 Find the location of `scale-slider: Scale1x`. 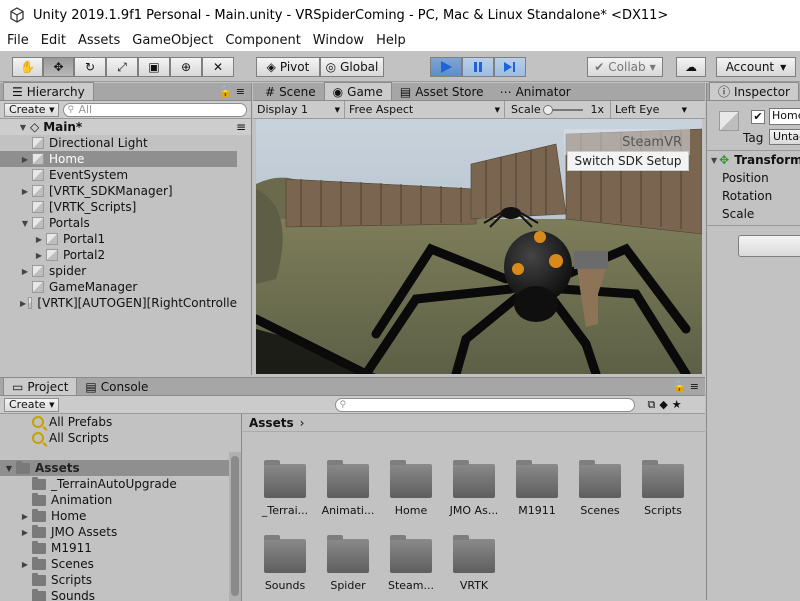

scale-slider: Scale1x is located at coordinates (558, 110).